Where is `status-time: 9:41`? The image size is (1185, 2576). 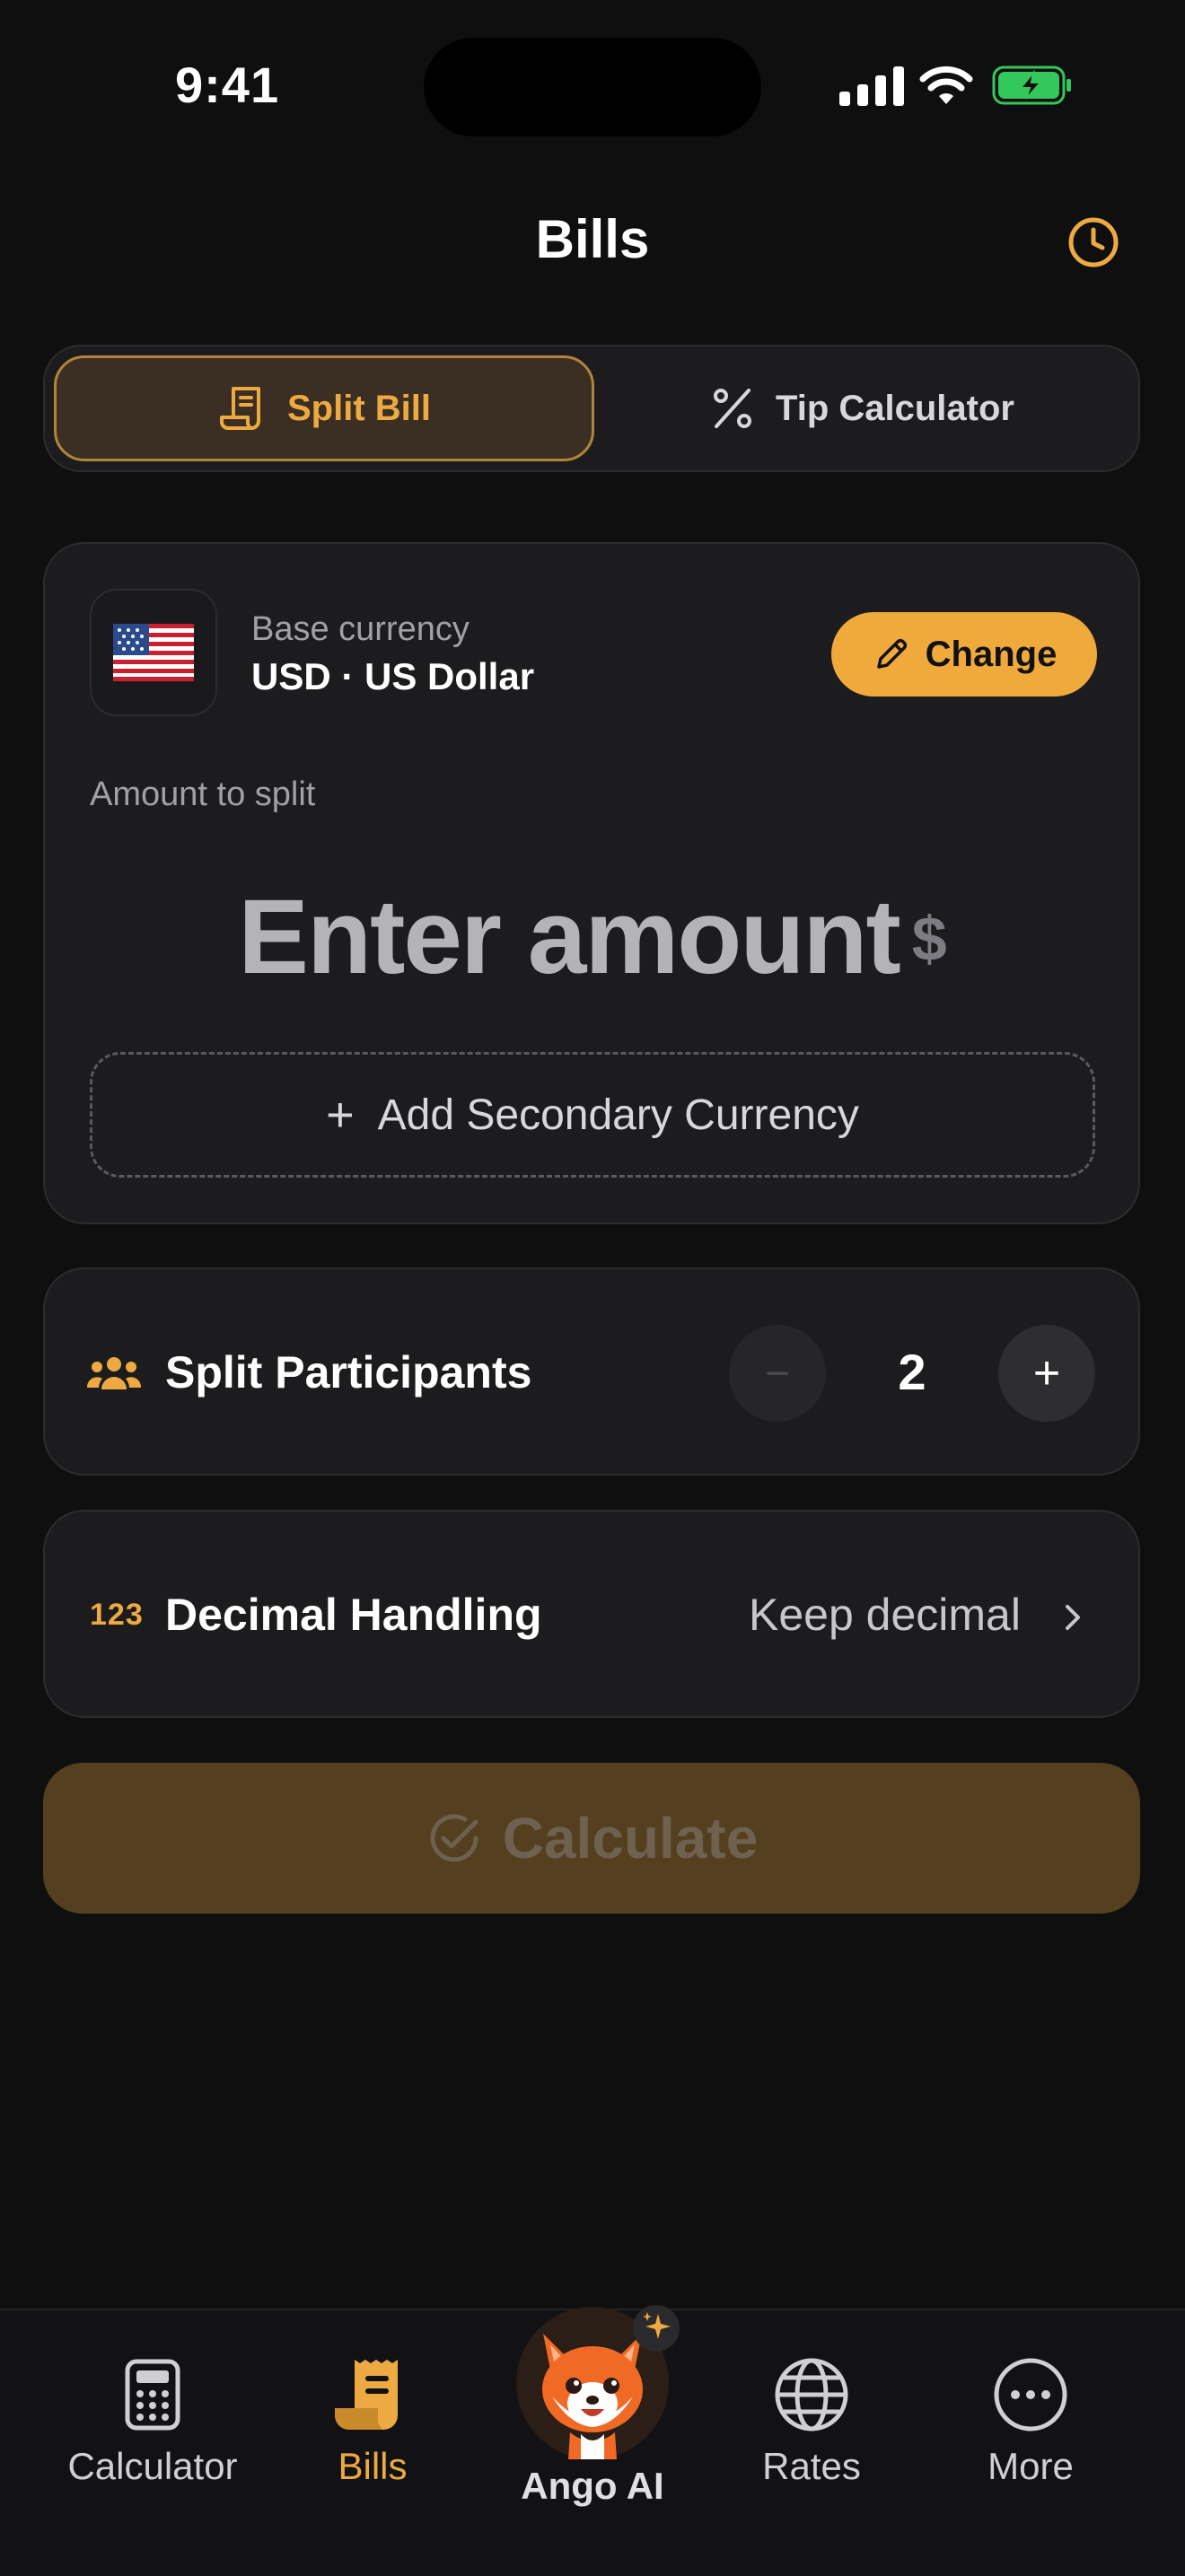
status-time: 9:41 is located at coordinates (227, 85).